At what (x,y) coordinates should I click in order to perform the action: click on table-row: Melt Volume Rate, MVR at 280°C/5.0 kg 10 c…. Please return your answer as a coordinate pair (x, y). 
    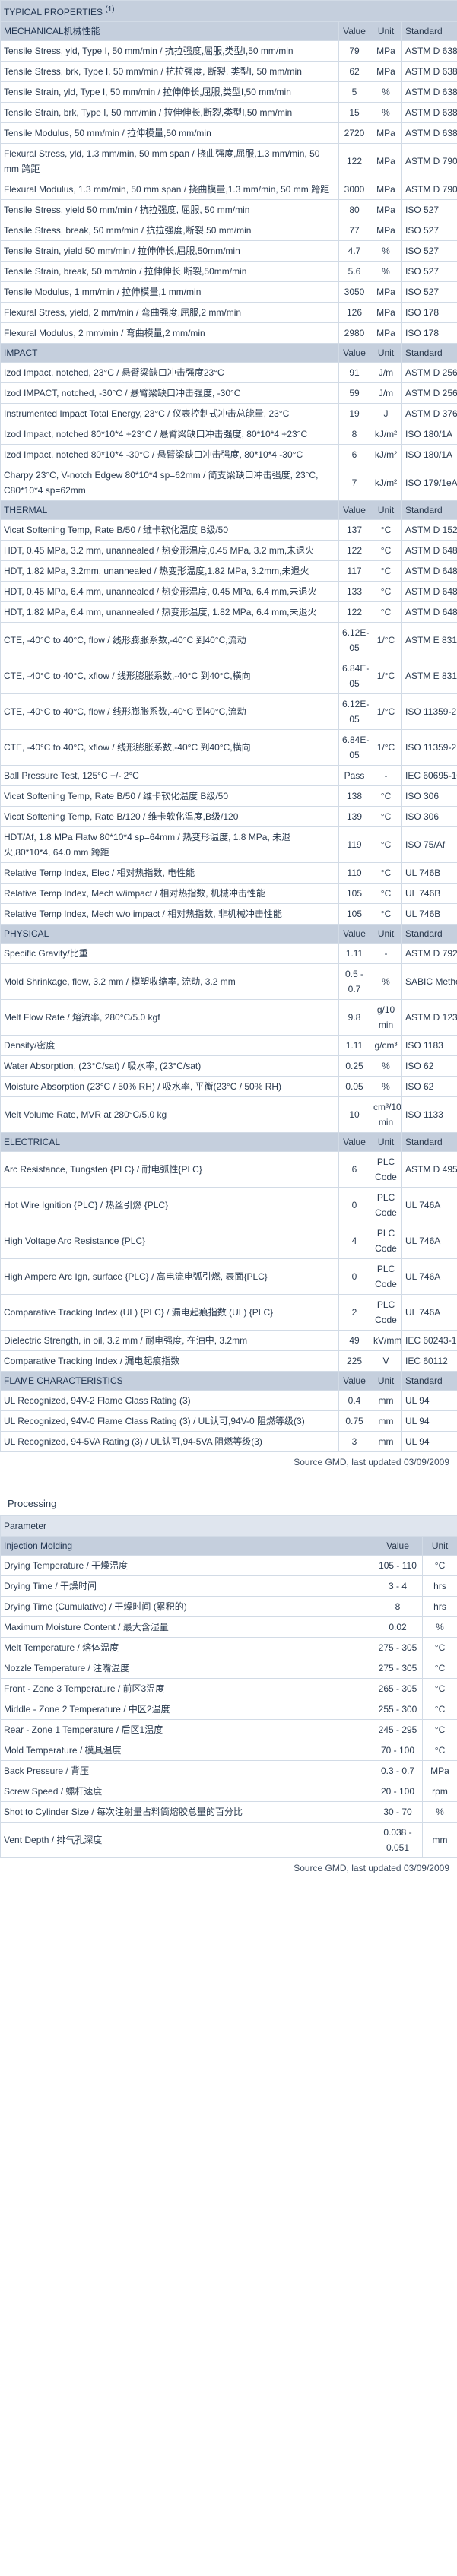
    Looking at the image, I should click on (228, 1114).